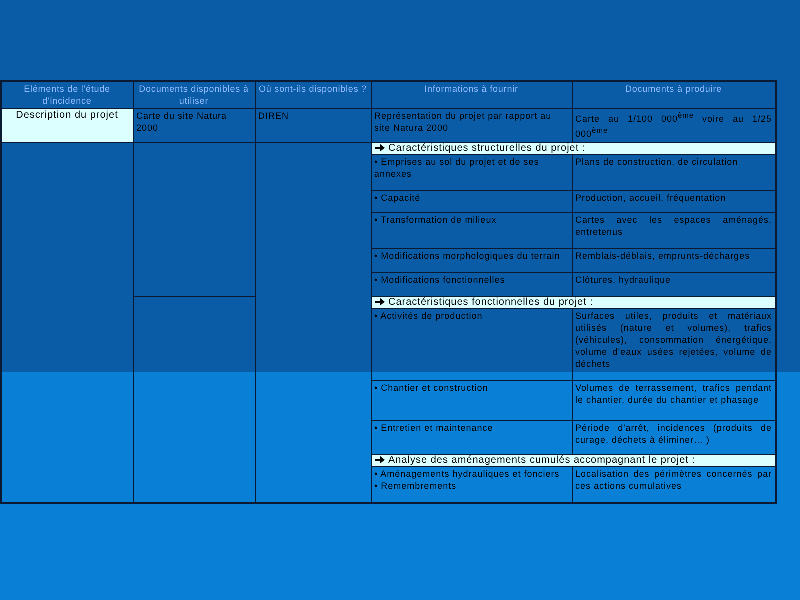  What do you see at coordinates (440, 280) in the screenshot?
I see `information-item: • Modifications fonctionnelles` at bounding box center [440, 280].